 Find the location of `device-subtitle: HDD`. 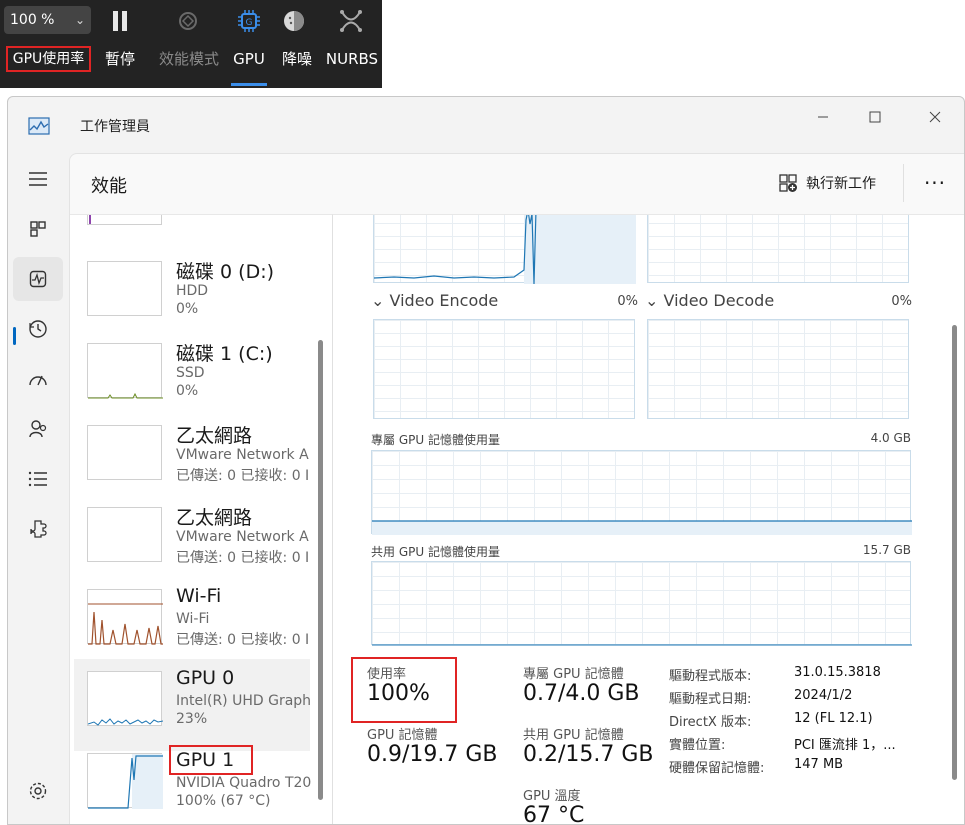

device-subtitle: HDD is located at coordinates (192, 291).